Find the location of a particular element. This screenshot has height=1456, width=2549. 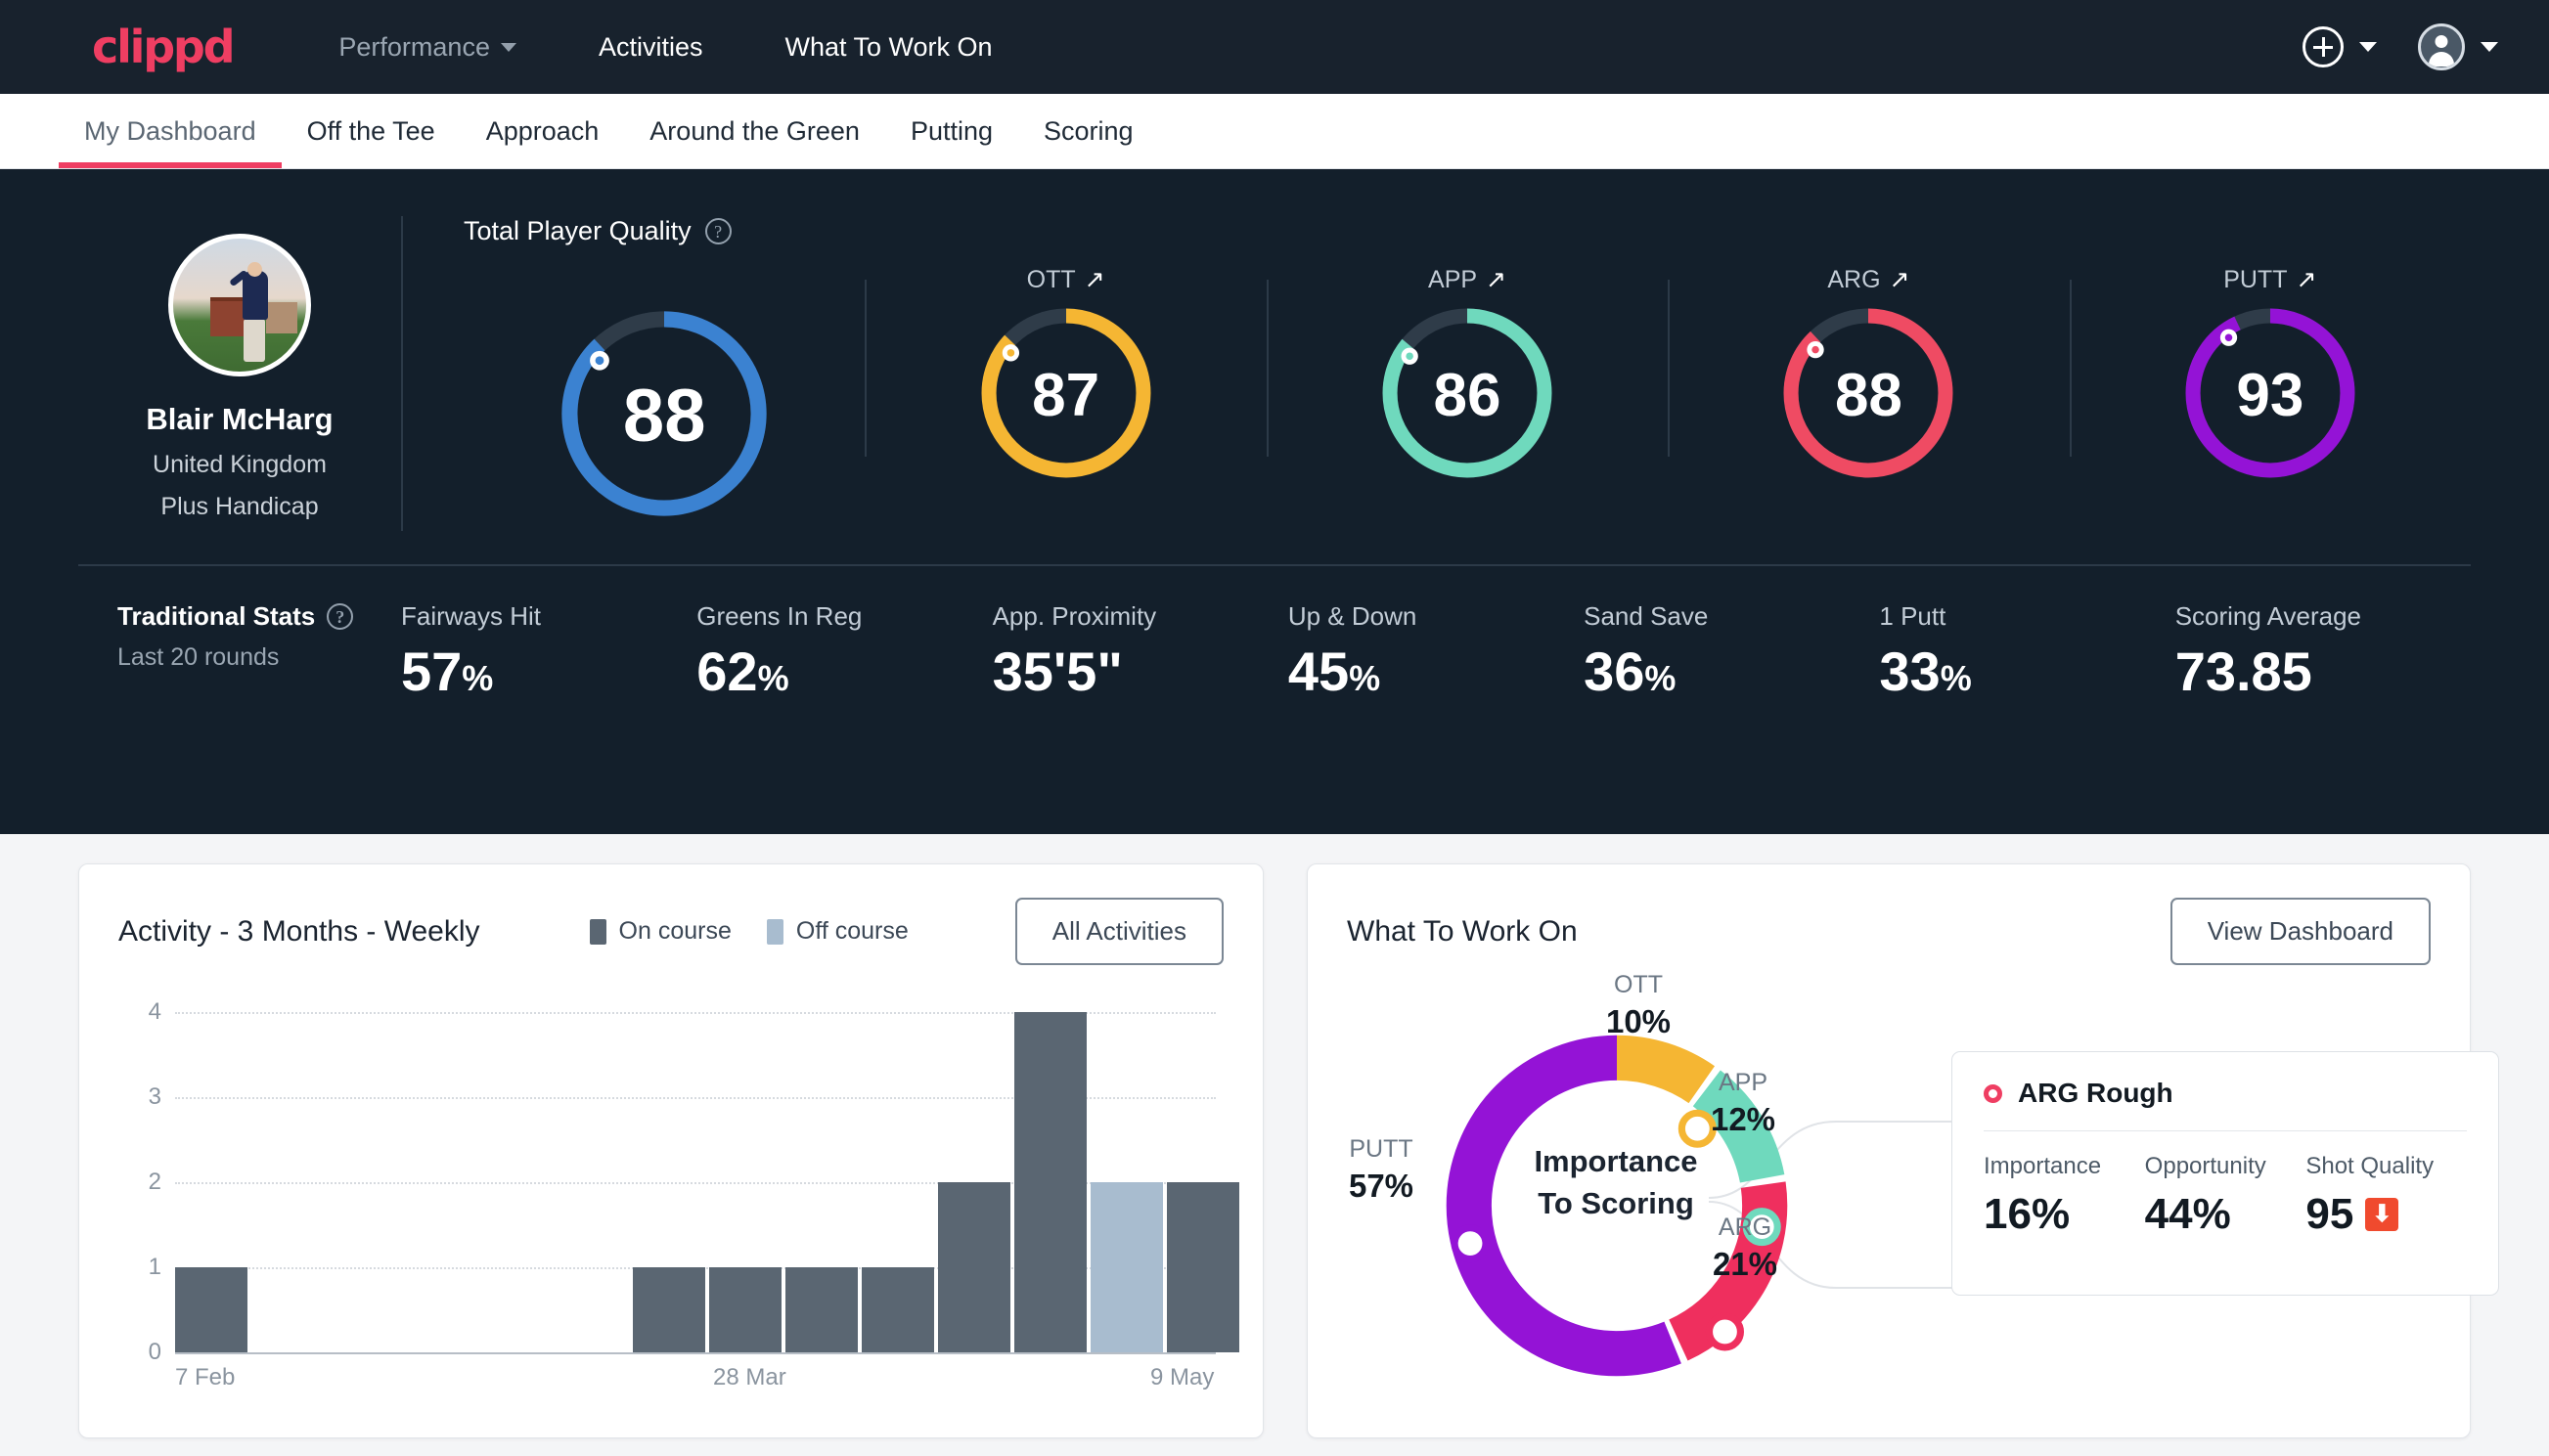

stat-up-and-down-name: Up & Down is located at coordinates (1352, 616).